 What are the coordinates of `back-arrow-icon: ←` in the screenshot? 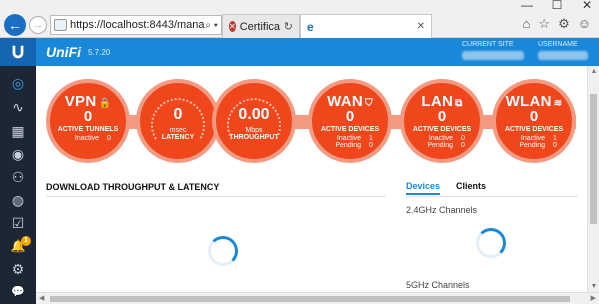 It's located at (15, 25).